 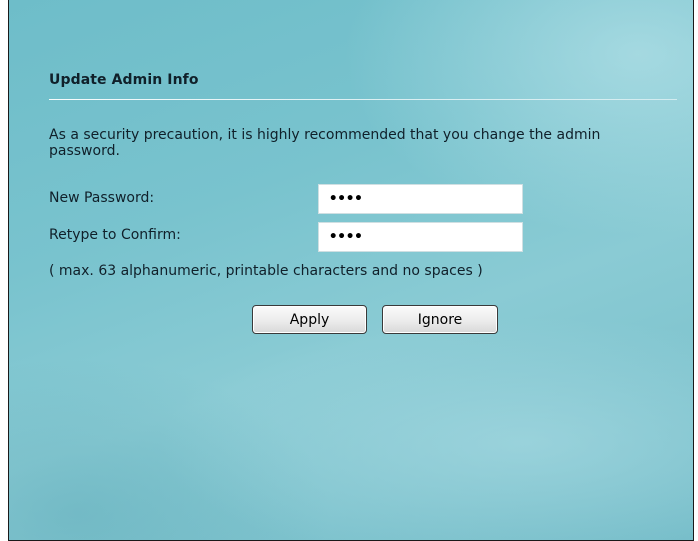 What do you see at coordinates (440, 319) in the screenshot?
I see `ignore-button: Ignore` at bounding box center [440, 319].